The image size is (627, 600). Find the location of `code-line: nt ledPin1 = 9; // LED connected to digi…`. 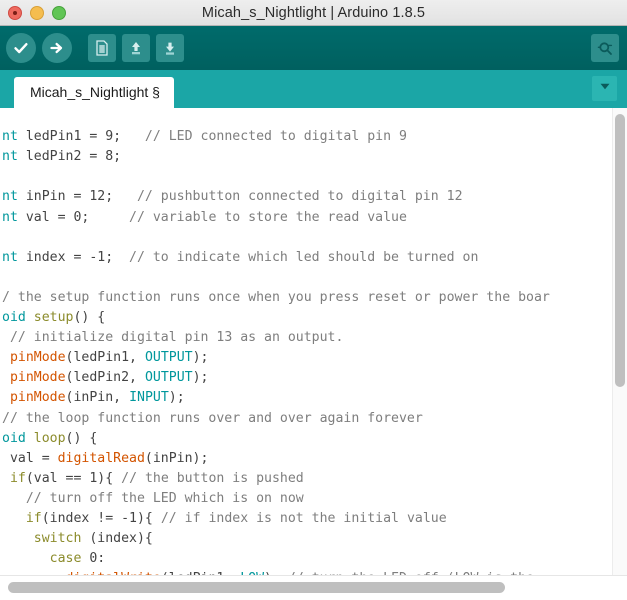

code-line: nt ledPin1 = 9; // LED connected to digi… is located at coordinates (275, 137).